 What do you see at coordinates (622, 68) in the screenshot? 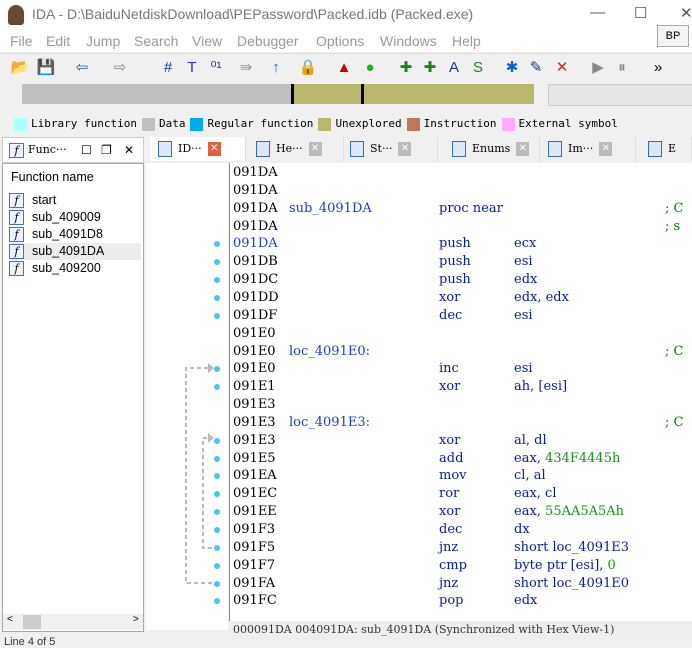
I see `pause-icon: ⏸` at bounding box center [622, 68].